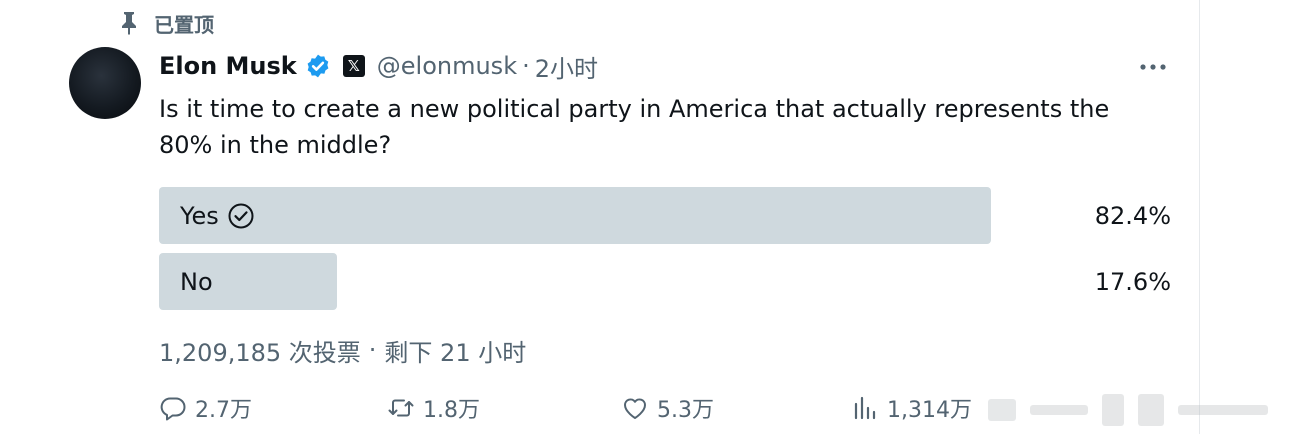 The height and width of the screenshot is (434, 1300). I want to click on like-count: 5.3万, so click(685, 410).